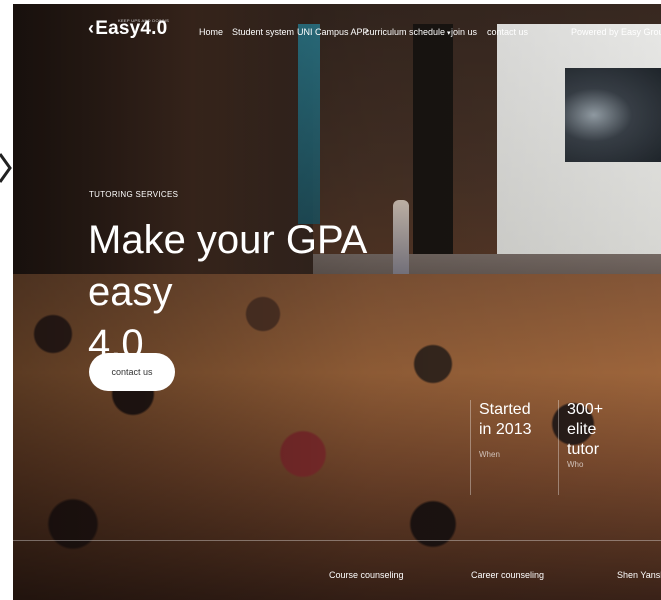  Describe the element at coordinates (575, 464) in the screenshot. I see `stat-tutors-sub: Who` at that location.